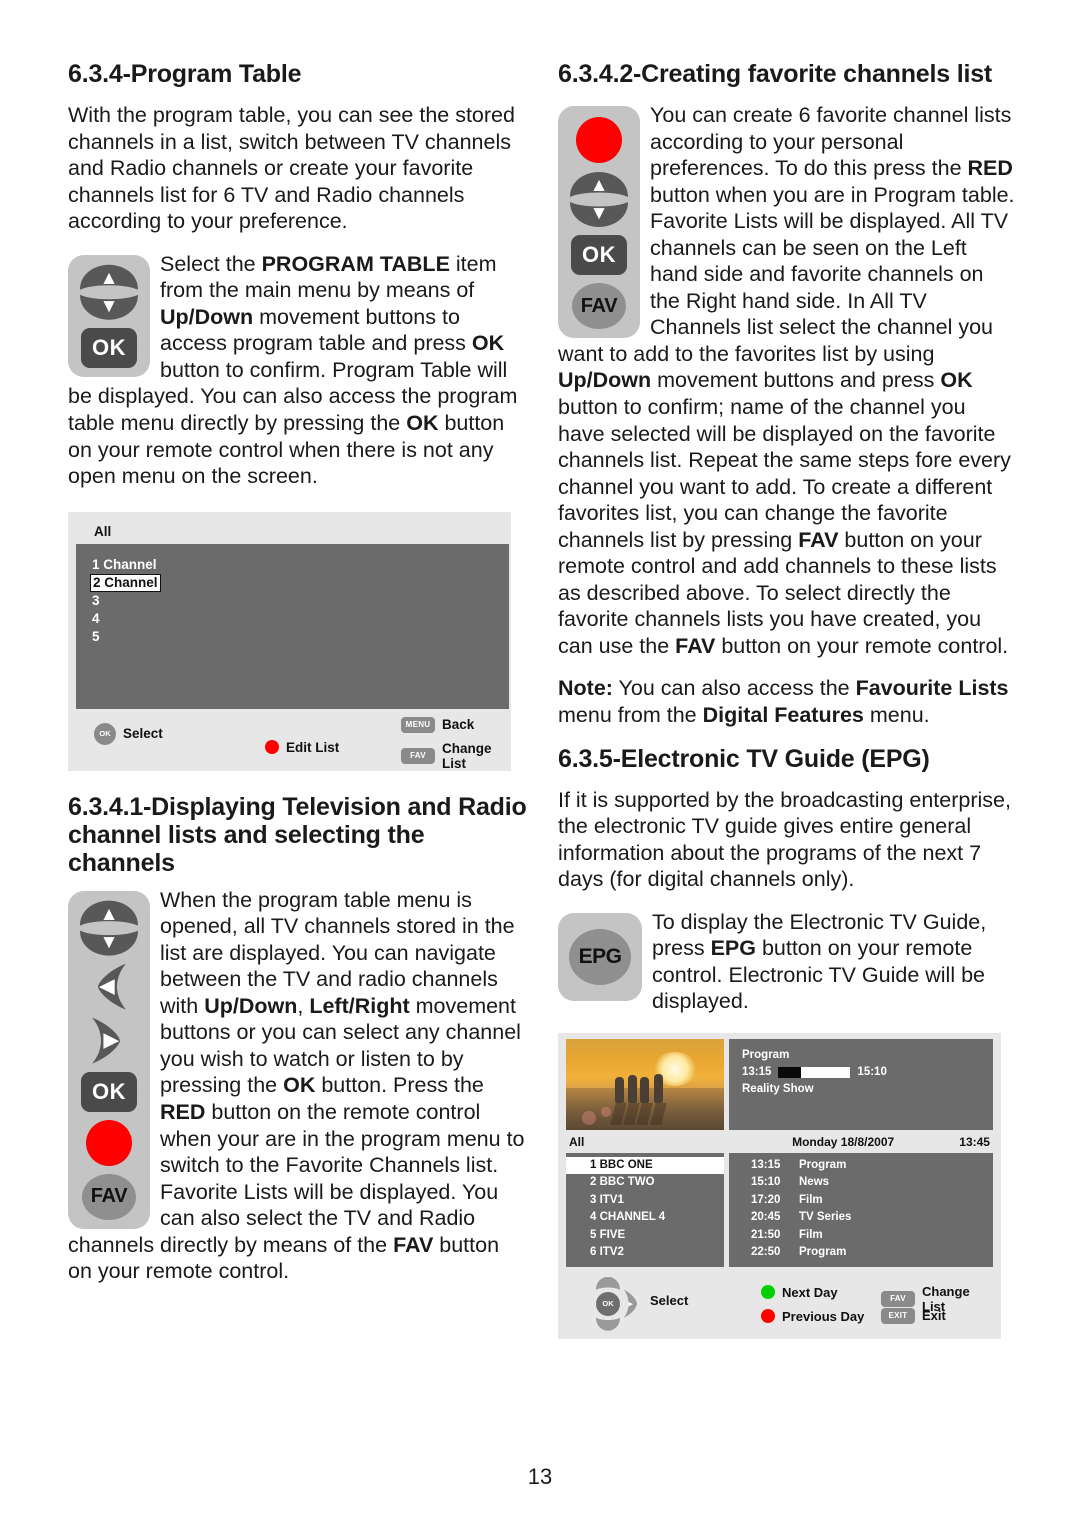  What do you see at coordinates (437, 724) in the screenshot?
I see `hint-back: MENU Back` at bounding box center [437, 724].